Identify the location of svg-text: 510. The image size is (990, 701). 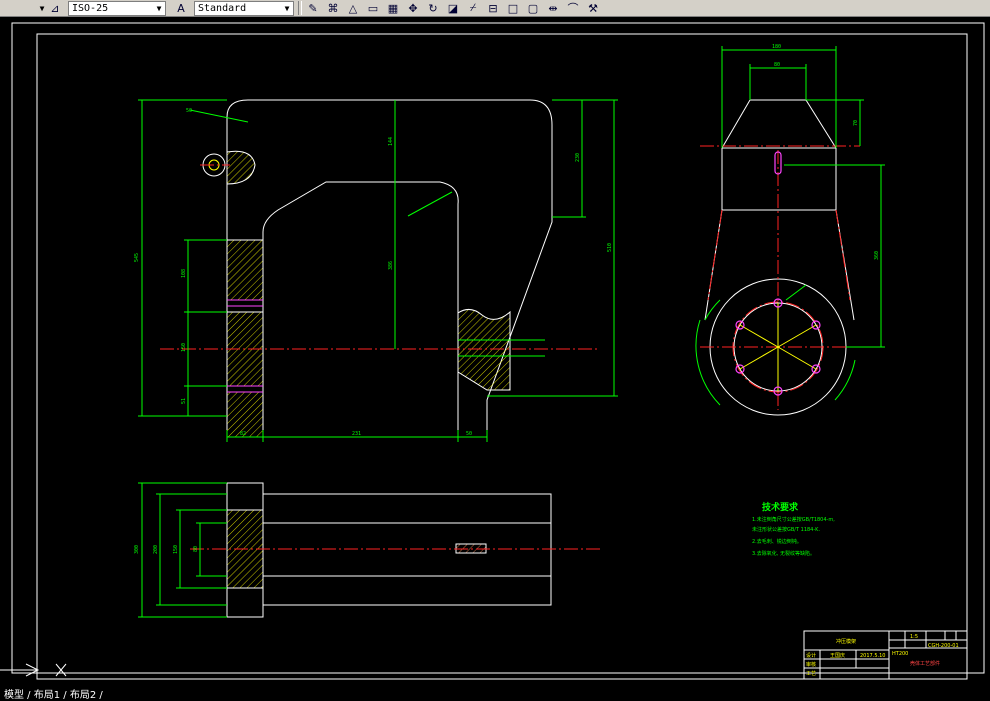
(610, 247).